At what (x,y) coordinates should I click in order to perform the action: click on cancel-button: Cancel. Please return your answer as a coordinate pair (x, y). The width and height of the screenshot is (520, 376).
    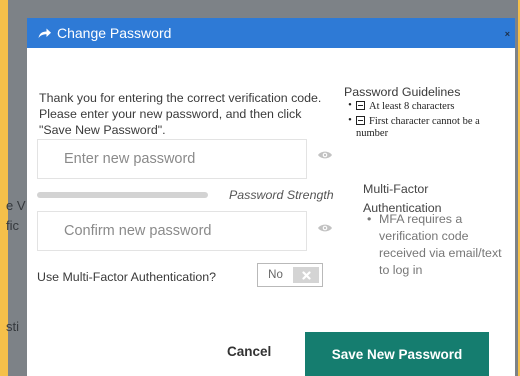
    Looking at the image, I should click on (249, 351).